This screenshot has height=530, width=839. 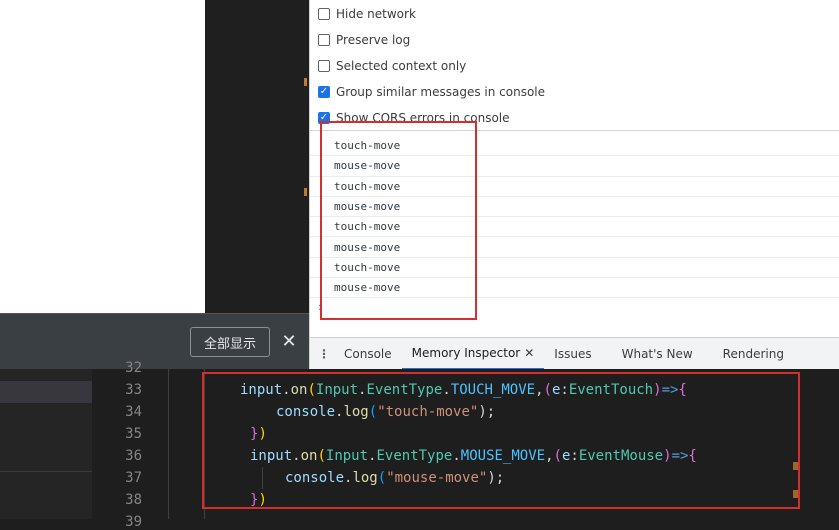 What do you see at coordinates (324, 40) in the screenshot?
I see `checkbox-preserve-log` at bounding box center [324, 40].